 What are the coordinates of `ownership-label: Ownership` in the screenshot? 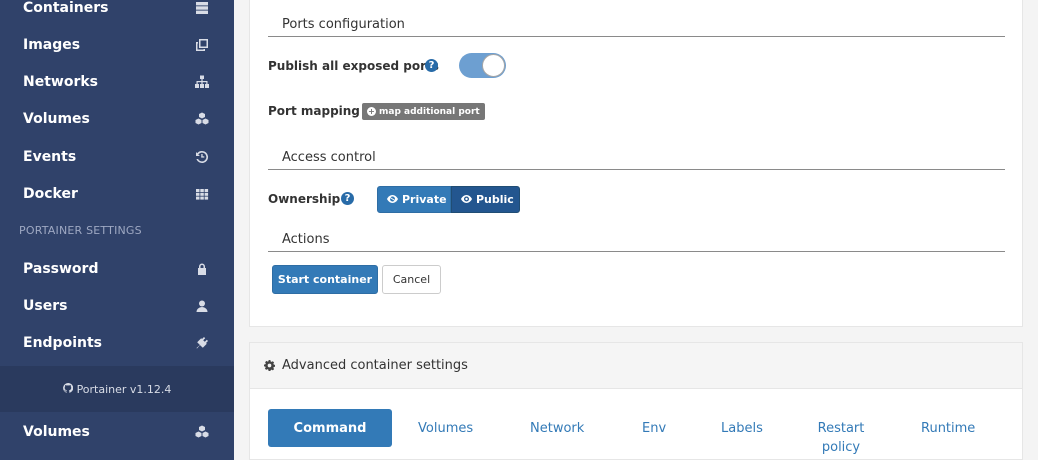 It's located at (304, 199).